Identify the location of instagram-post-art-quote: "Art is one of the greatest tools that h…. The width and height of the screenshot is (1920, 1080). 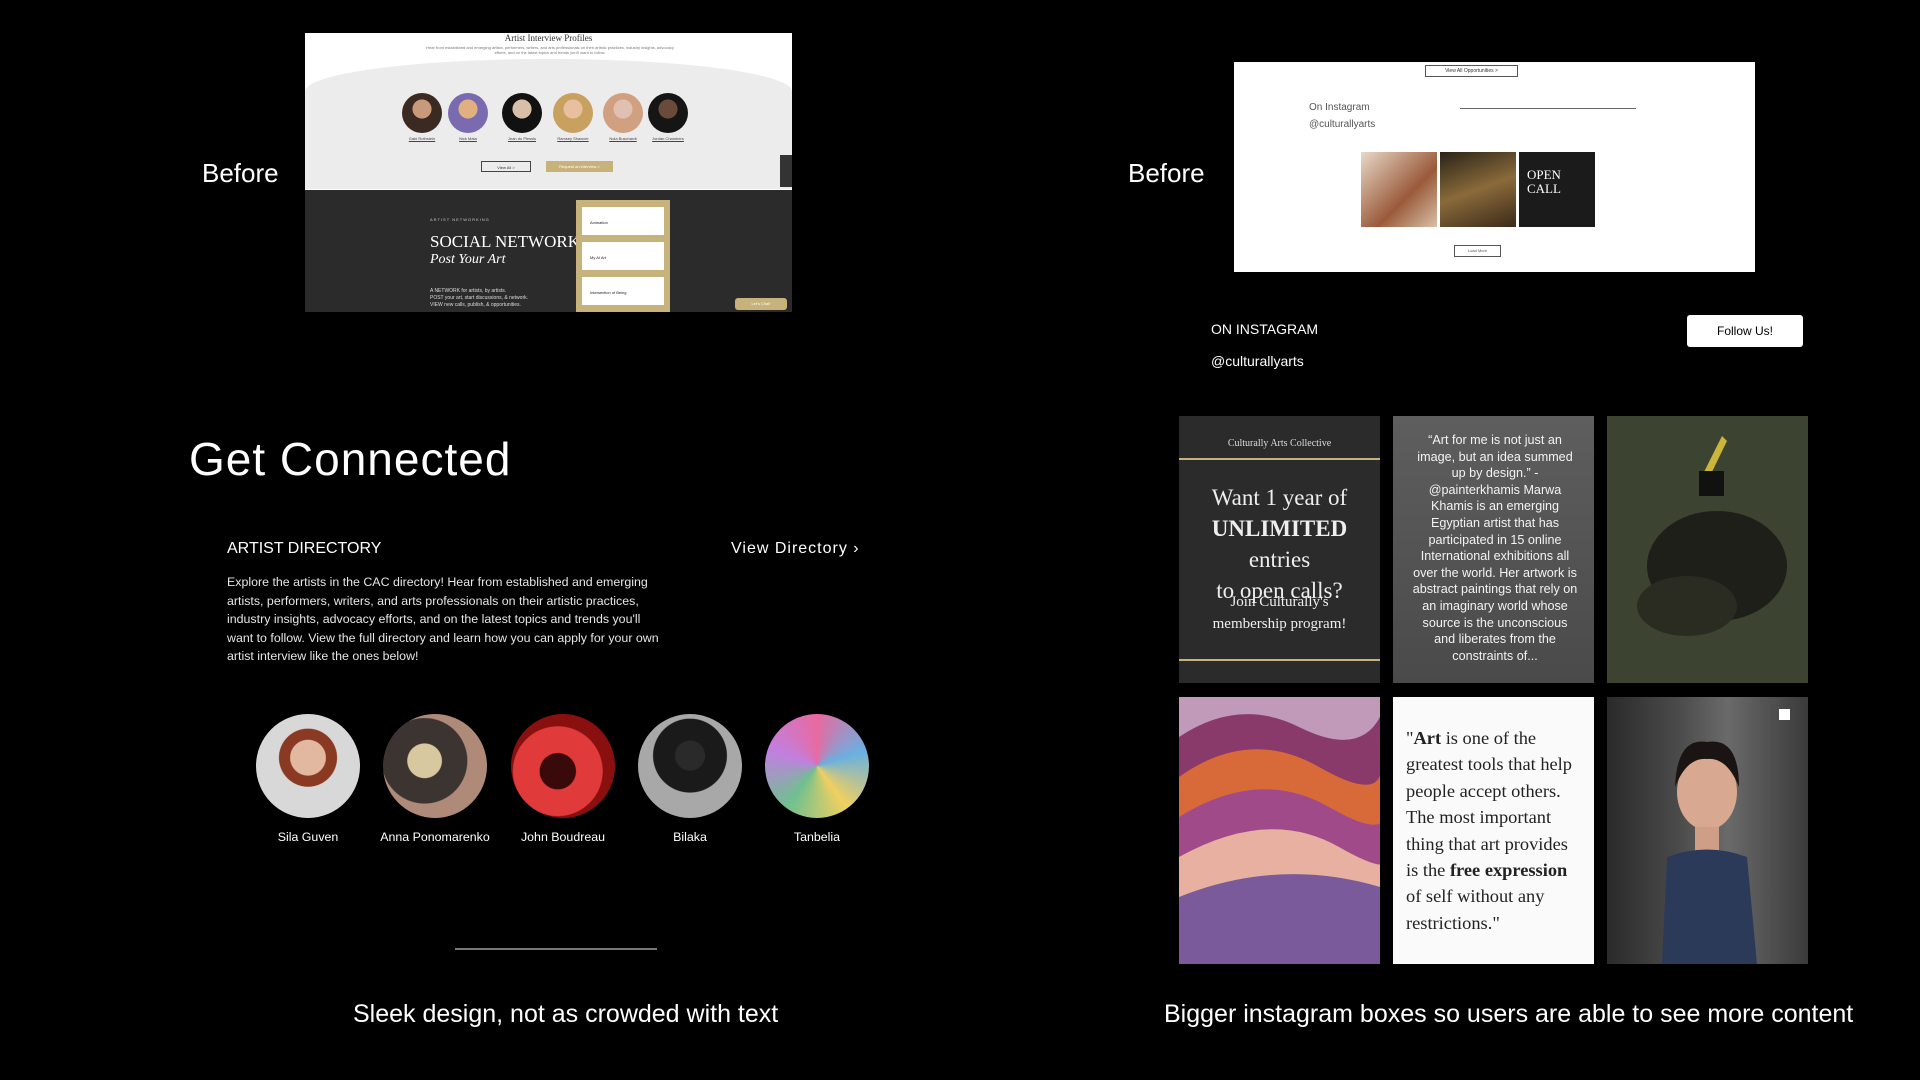
(1493, 830).